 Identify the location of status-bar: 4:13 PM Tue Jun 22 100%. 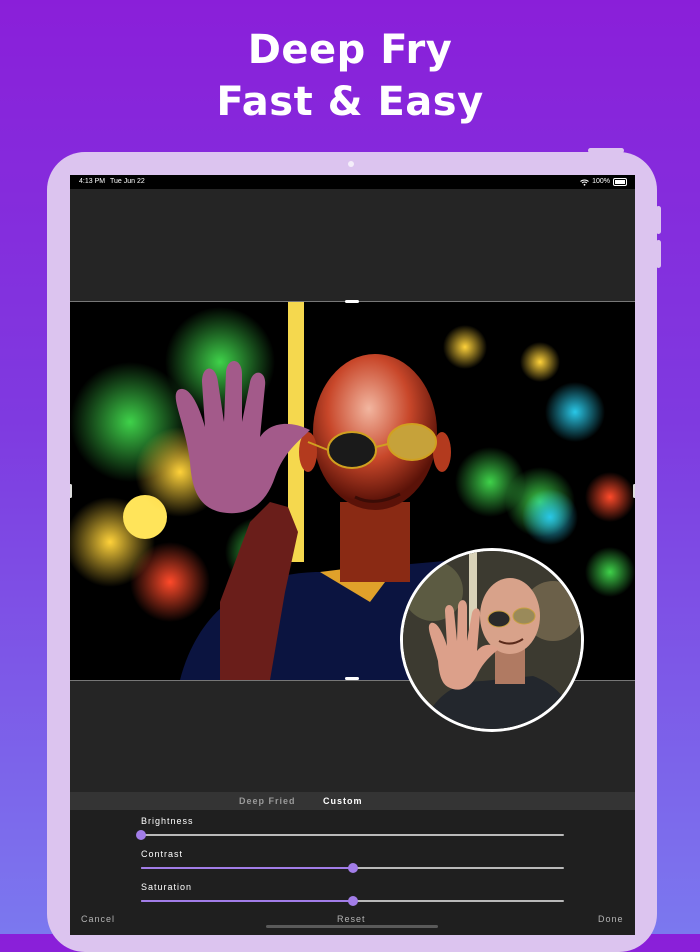
(352, 182).